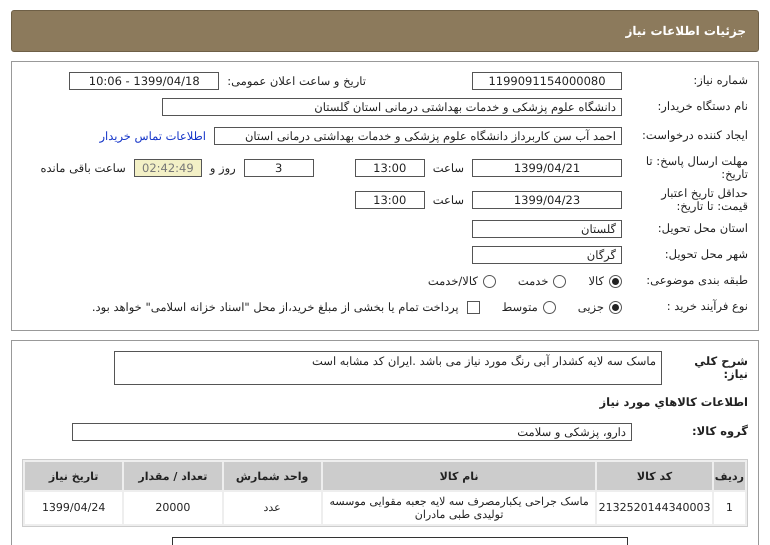  I want to click on column-header: تاریخ نیاز, so click(73, 476).